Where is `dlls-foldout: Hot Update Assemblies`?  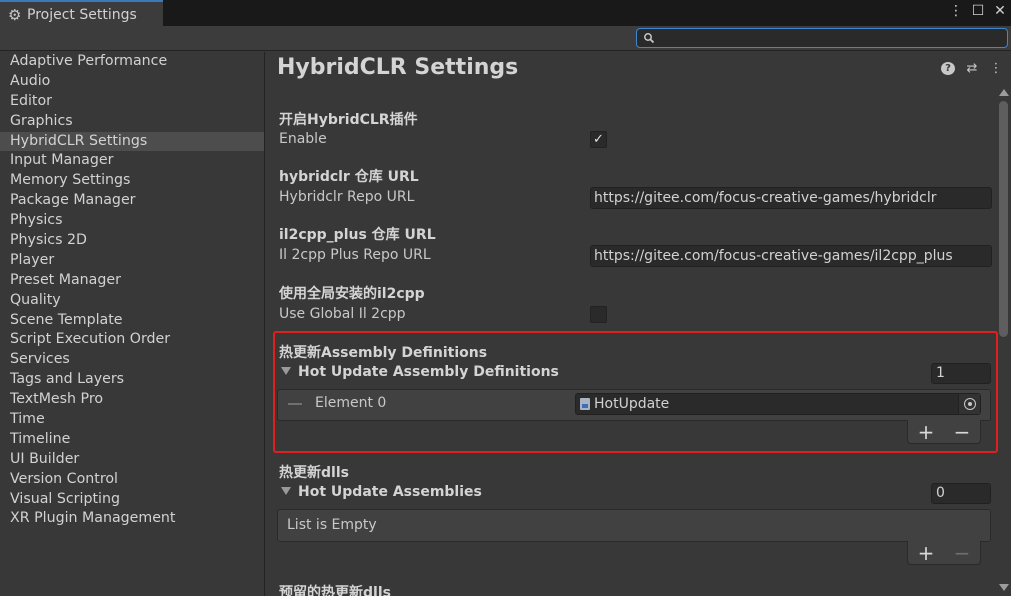 dlls-foldout: Hot Update Assemblies is located at coordinates (381, 492).